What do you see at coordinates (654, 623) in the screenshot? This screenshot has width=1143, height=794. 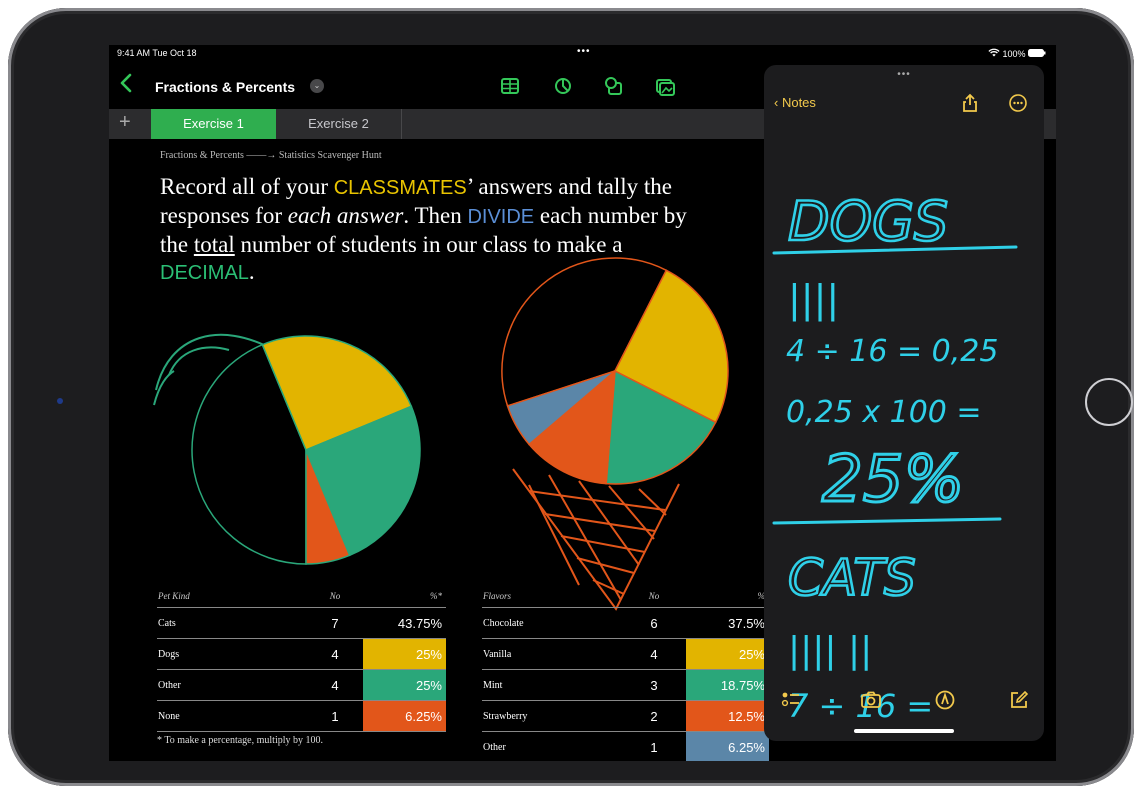 I see `row-count: 6` at bounding box center [654, 623].